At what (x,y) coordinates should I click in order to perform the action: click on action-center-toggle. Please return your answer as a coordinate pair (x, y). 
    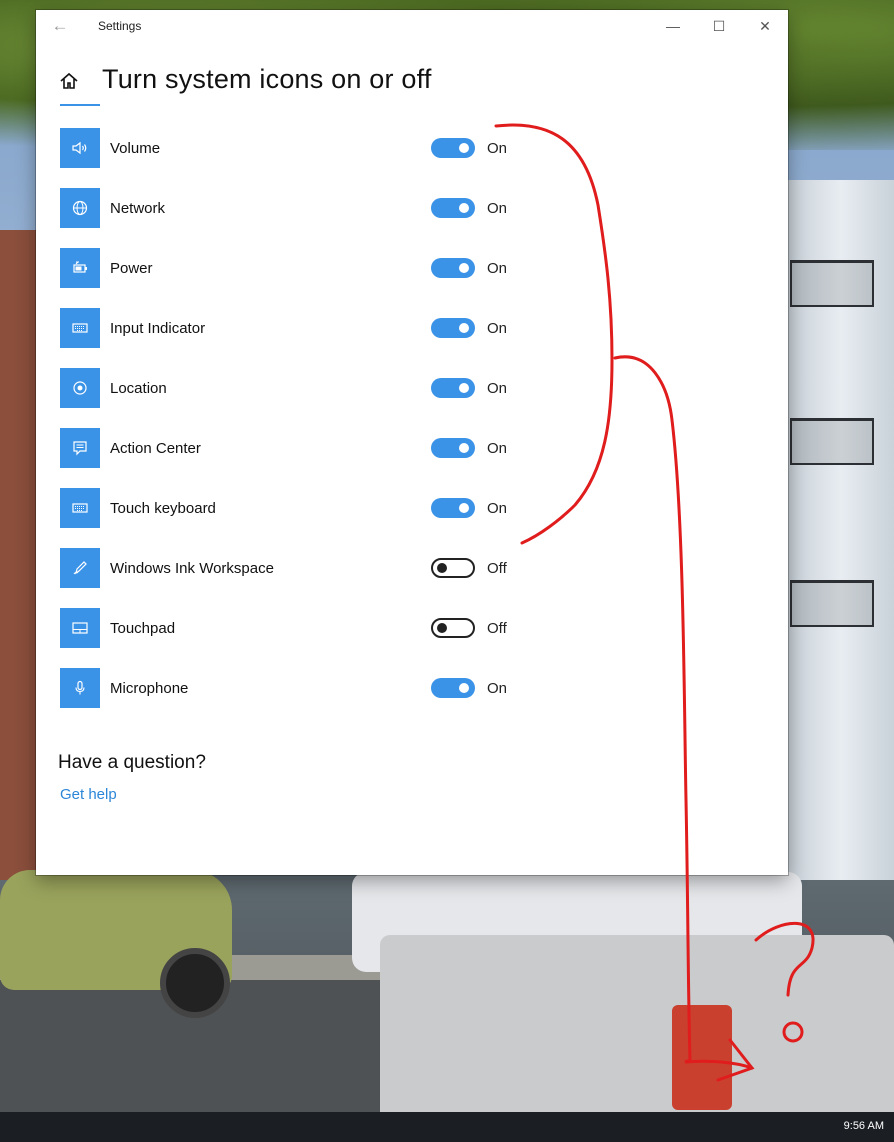
    Looking at the image, I should click on (453, 448).